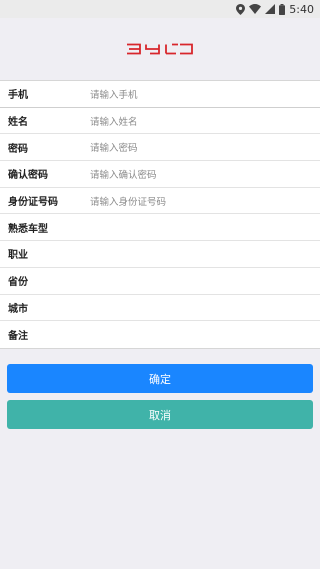 This screenshot has width=320, height=569. I want to click on form-row-password: 密码 请输入密码, so click(160, 148).